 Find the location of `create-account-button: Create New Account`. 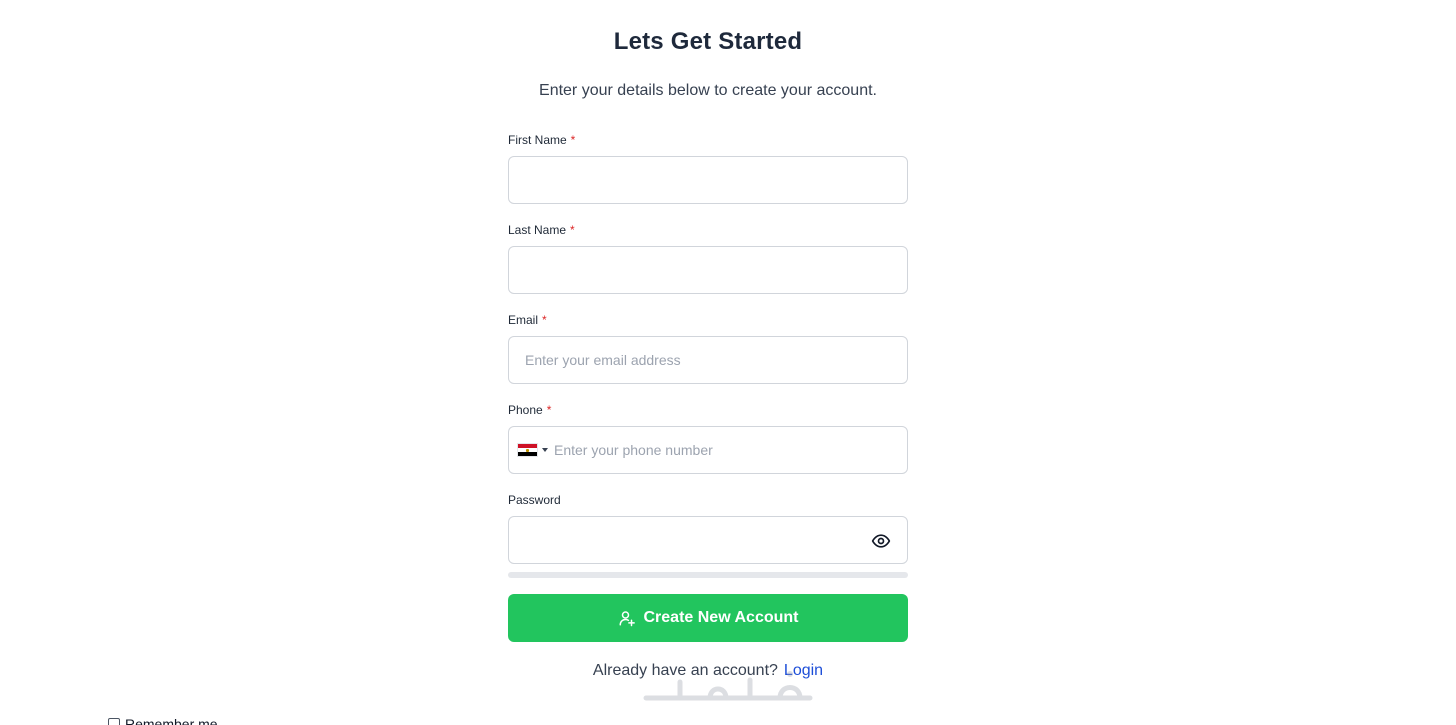

create-account-button: Create New Account is located at coordinates (708, 618).